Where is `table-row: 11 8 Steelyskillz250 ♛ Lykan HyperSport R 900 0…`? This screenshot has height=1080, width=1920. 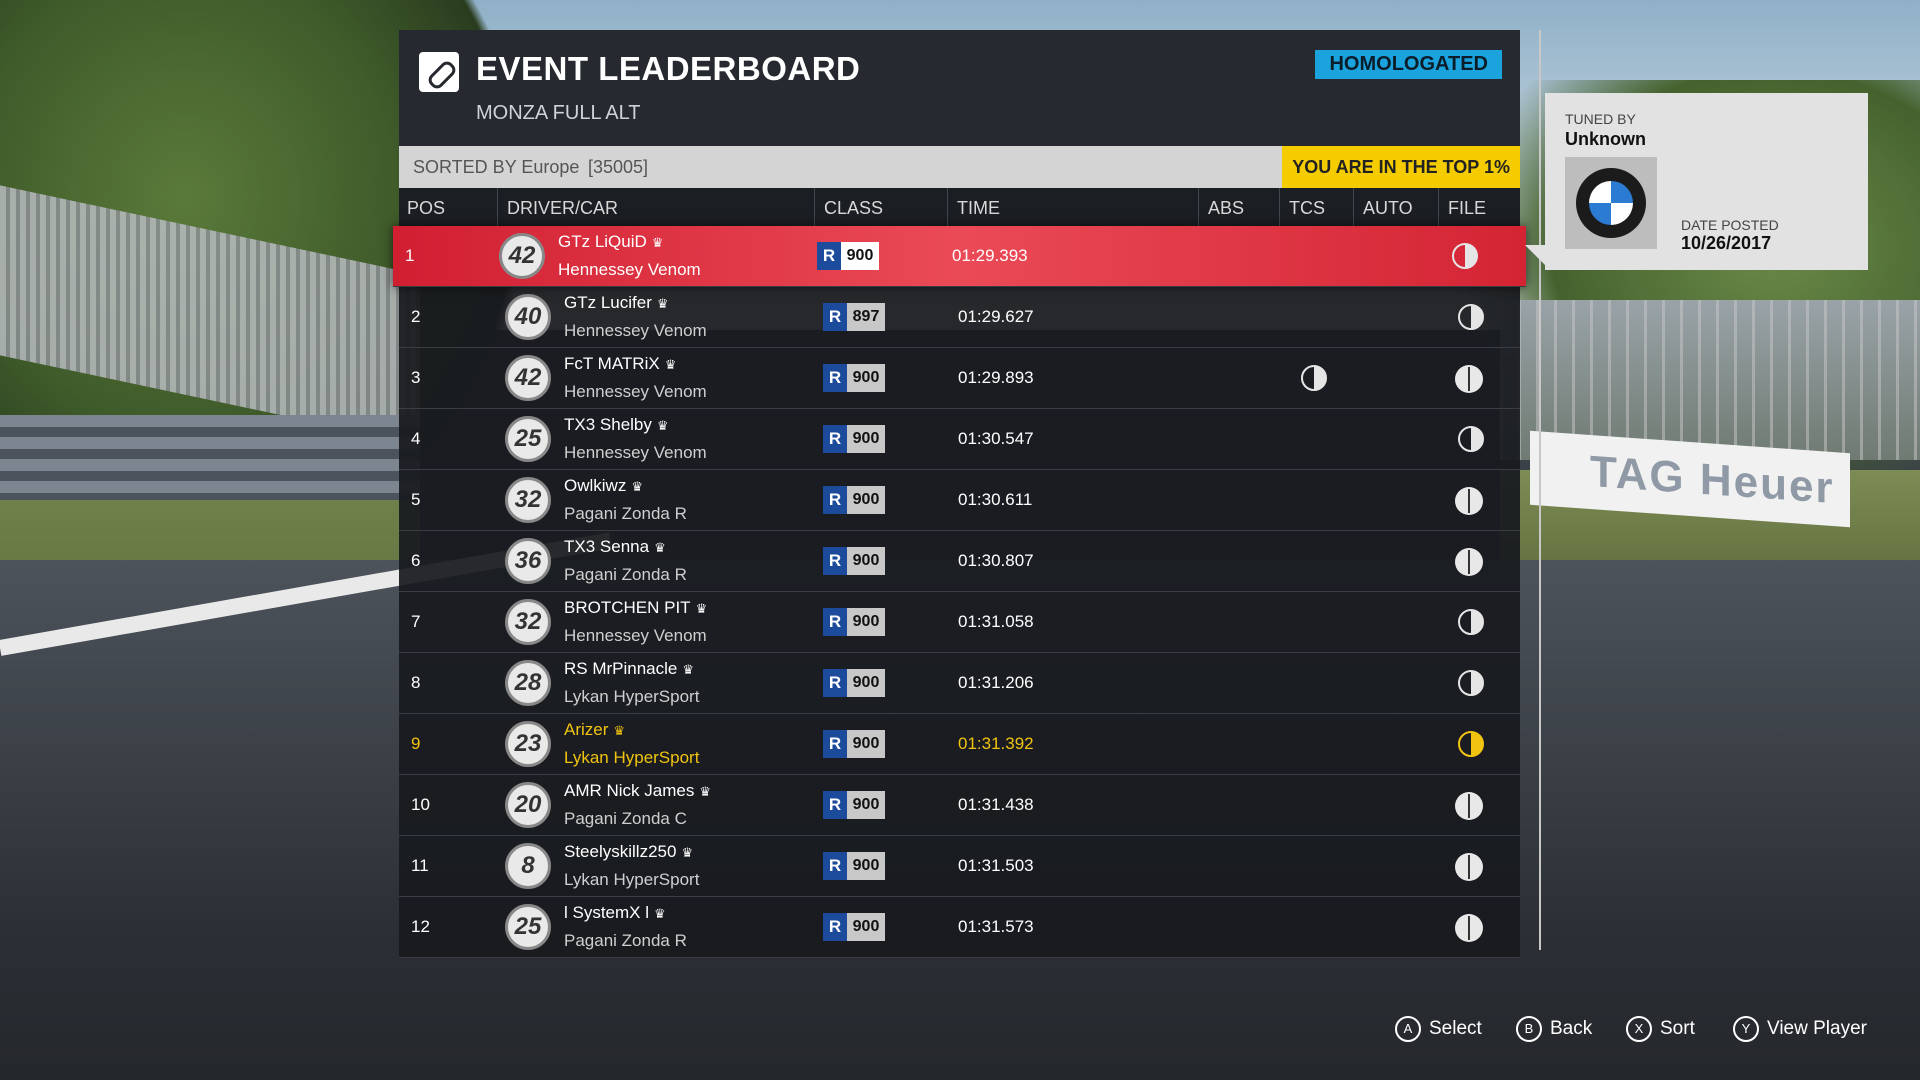
table-row: 11 8 Steelyskillz250 ♛ Lykan HyperSport R 900 0… is located at coordinates (959, 866).